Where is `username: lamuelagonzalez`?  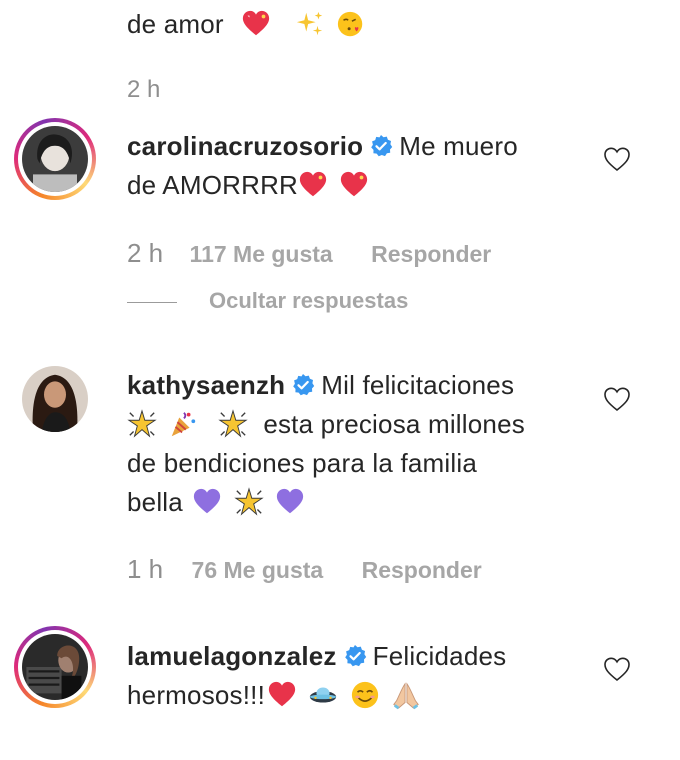 username: lamuelagonzalez is located at coordinates (232, 656).